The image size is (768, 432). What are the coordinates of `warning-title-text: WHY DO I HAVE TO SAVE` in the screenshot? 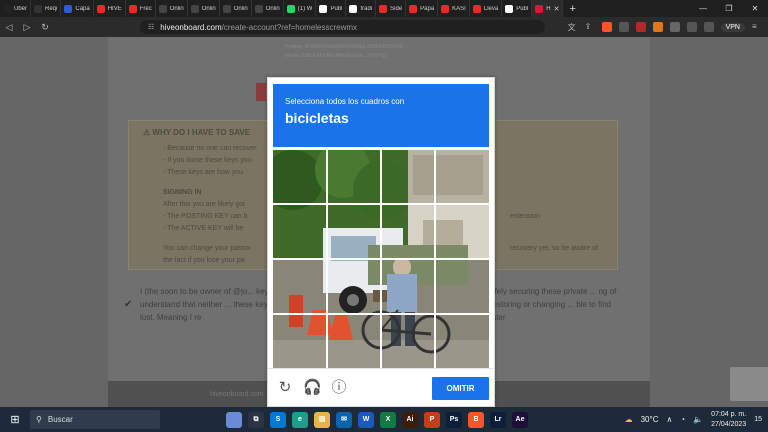 It's located at (201, 132).